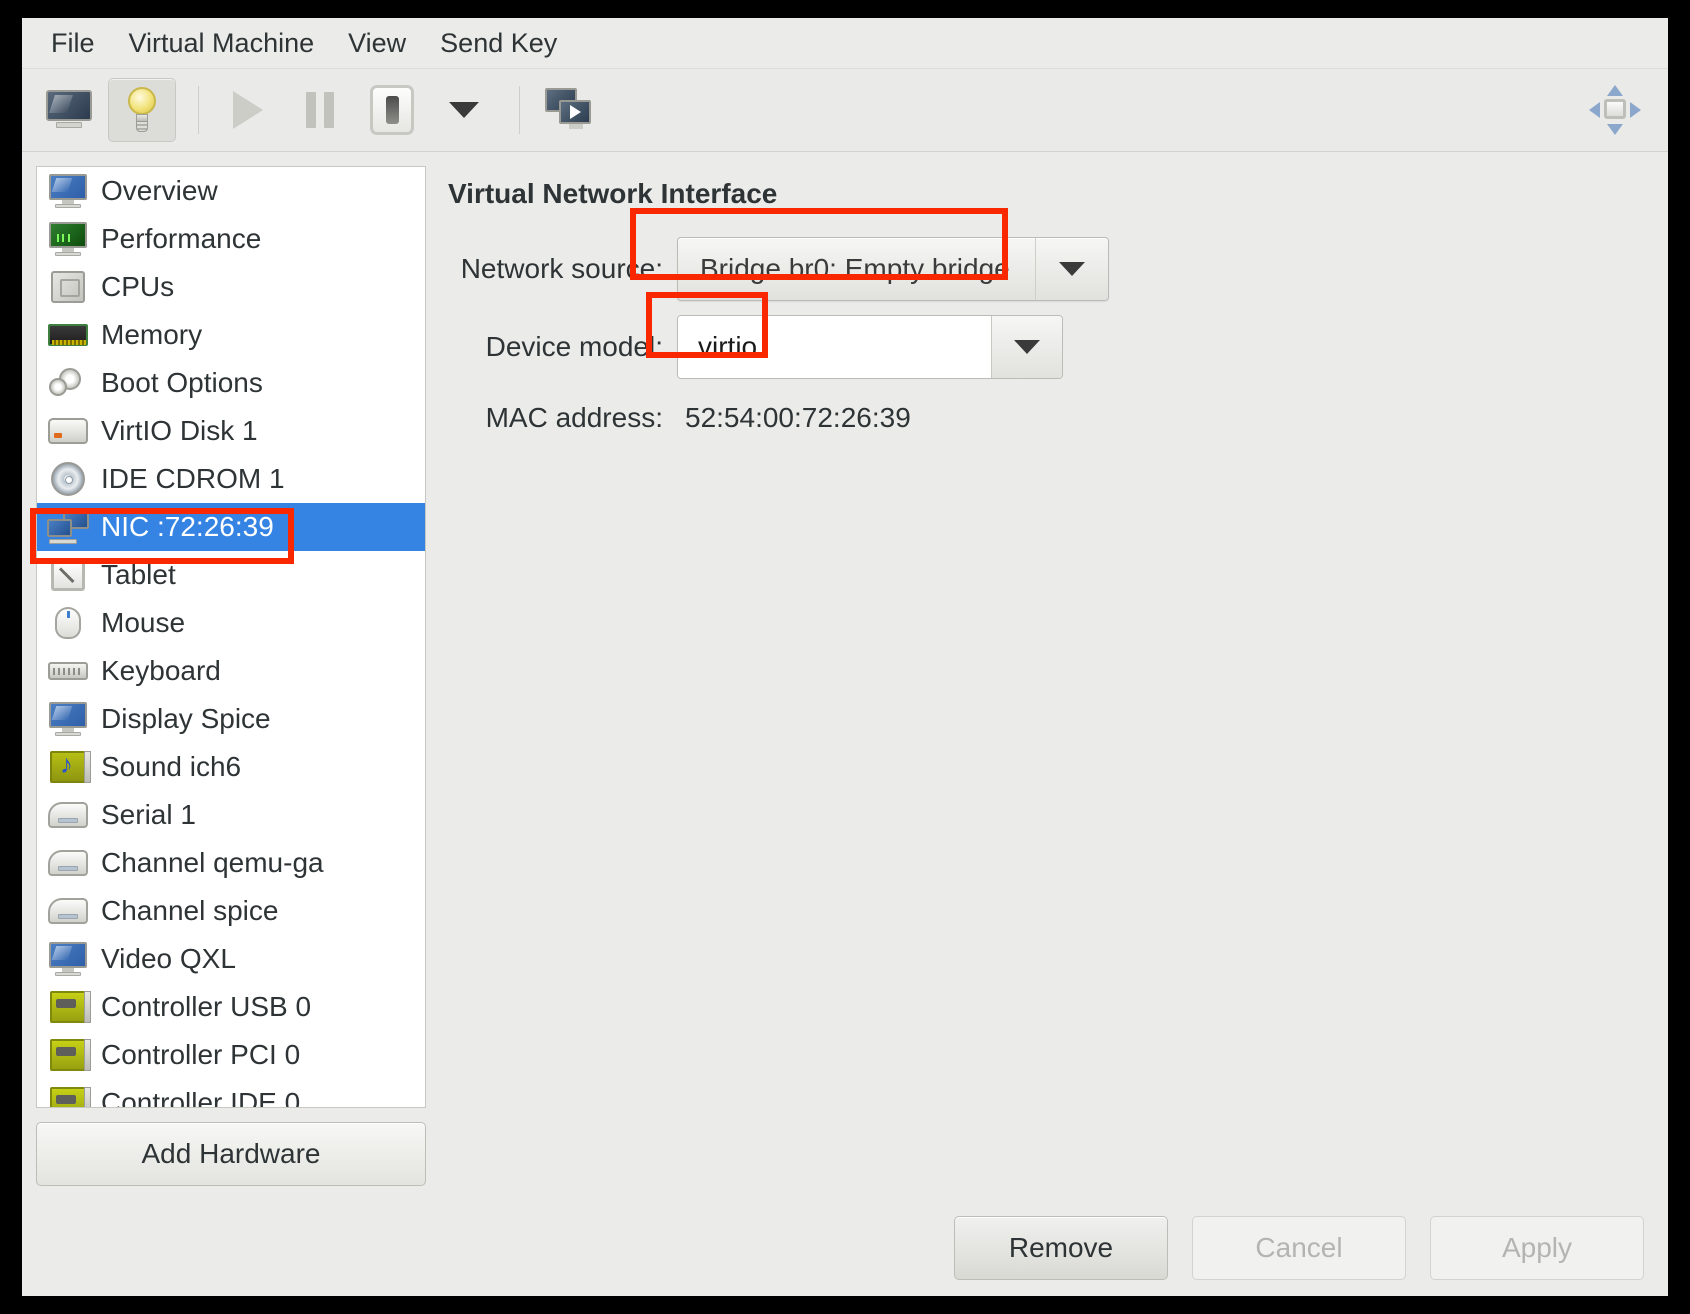 This screenshot has height=1314, width=1690. Describe the element at coordinates (68, 383) in the screenshot. I see `gears-icon` at that location.